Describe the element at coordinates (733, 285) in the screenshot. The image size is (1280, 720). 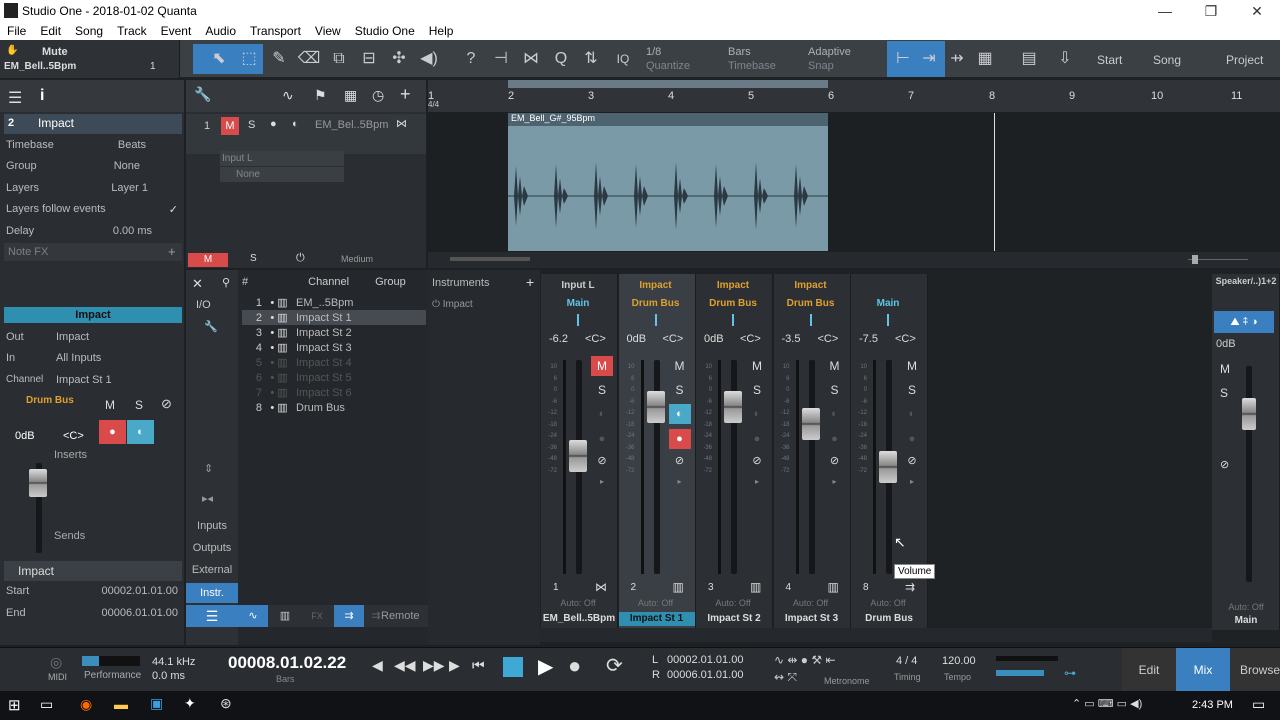
I see `strip-input-select: Impact` at that location.